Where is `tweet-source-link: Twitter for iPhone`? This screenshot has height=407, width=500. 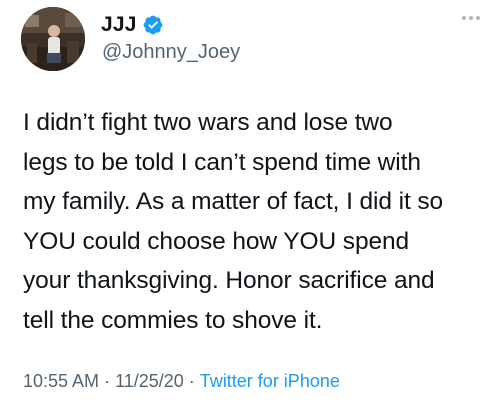
tweet-source-link: Twitter for iPhone is located at coordinates (270, 381).